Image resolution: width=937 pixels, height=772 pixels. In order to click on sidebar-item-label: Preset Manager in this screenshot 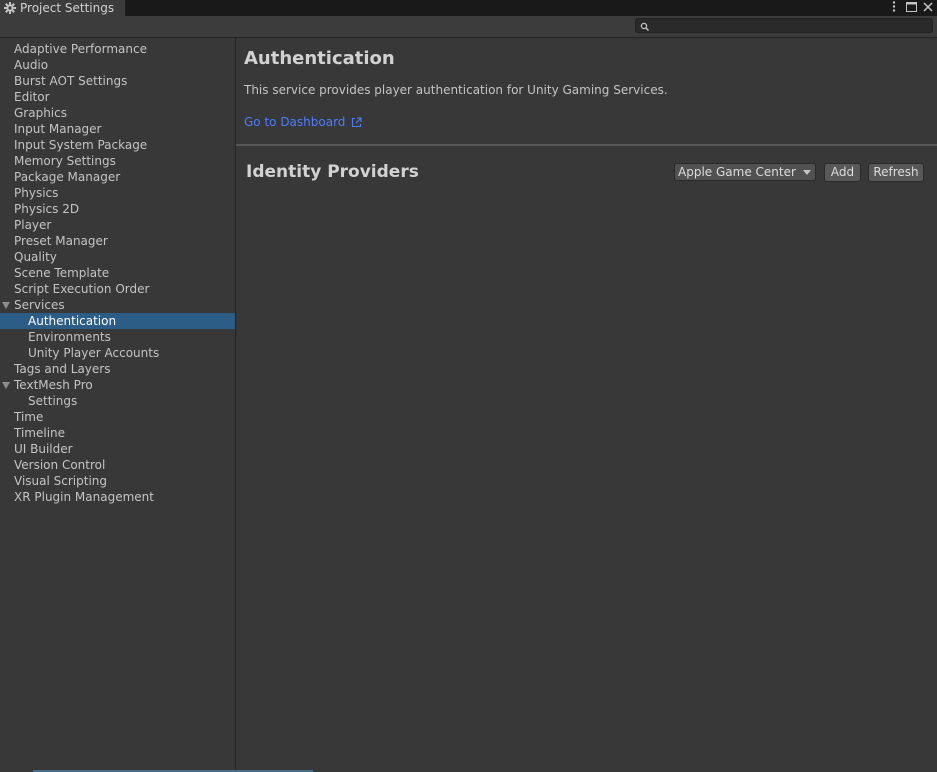, I will do `click(61, 241)`.